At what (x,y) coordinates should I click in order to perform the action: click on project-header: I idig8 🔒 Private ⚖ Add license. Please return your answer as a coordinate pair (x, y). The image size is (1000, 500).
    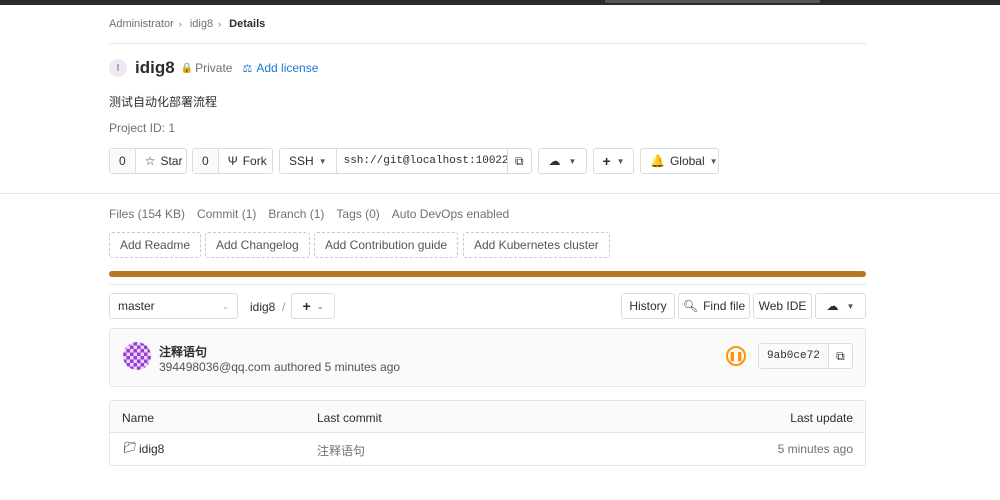
    Looking at the image, I should click on (213, 68).